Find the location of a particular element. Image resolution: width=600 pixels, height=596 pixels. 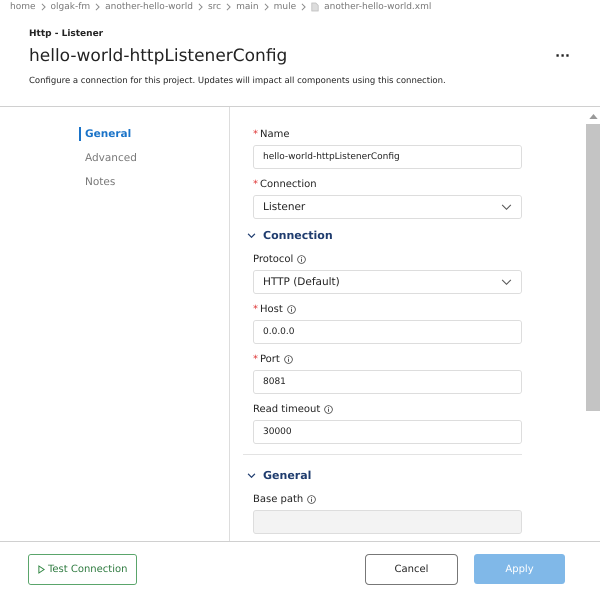

nav-tab: General is located at coordinates (107, 134).